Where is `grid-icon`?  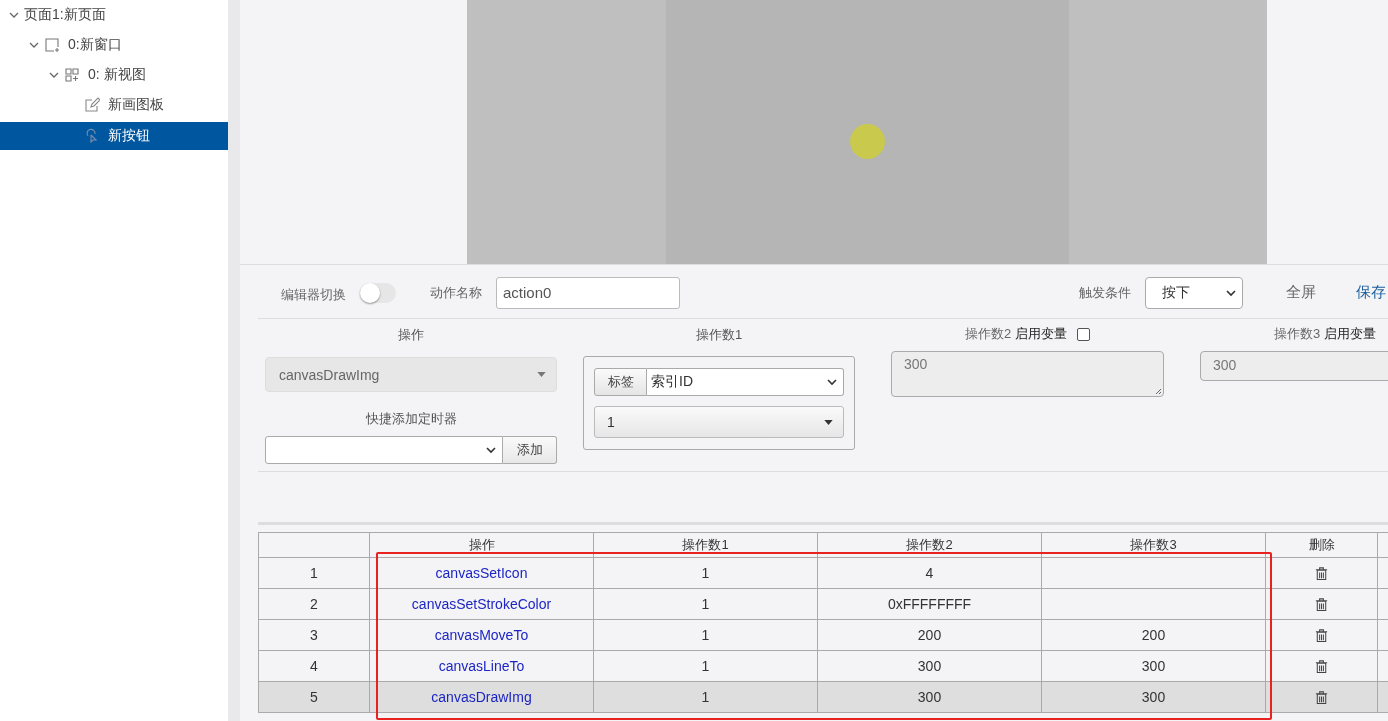
grid-icon is located at coordinates (72, 75).